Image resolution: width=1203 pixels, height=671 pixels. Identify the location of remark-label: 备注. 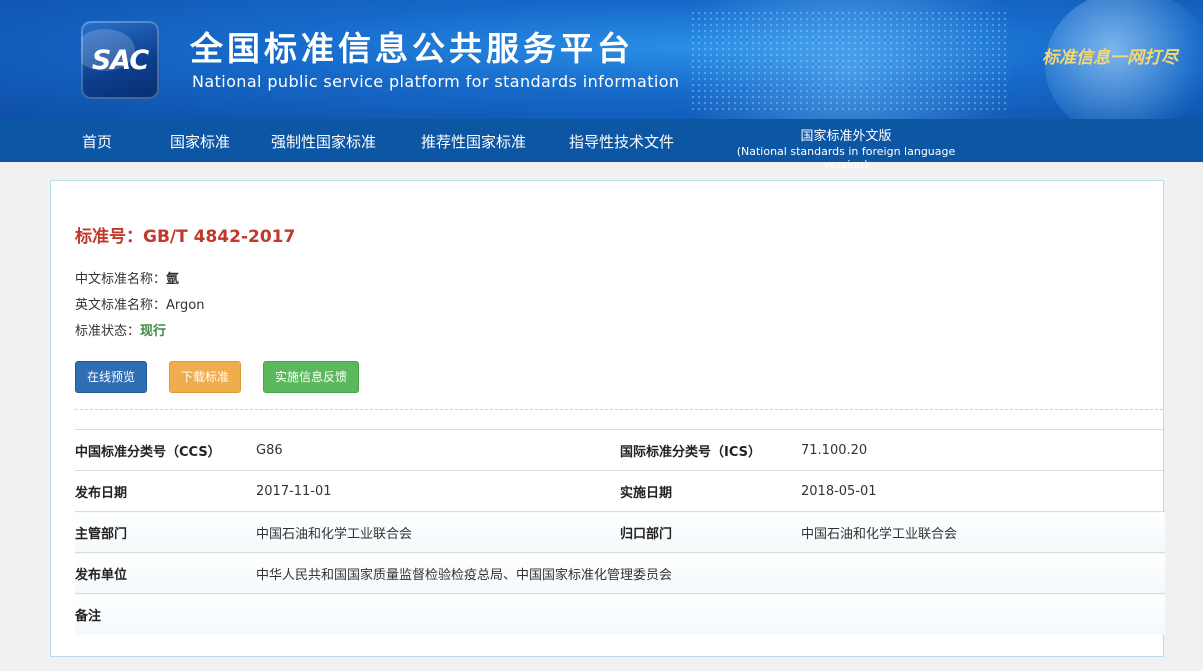
(88, 616).